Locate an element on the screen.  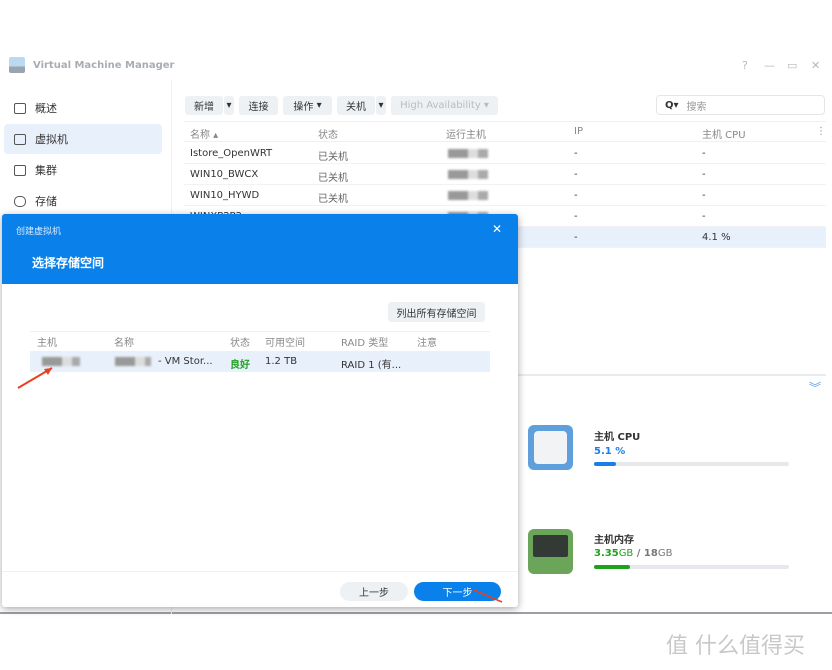
col-name: 名称 ▴ is located at coordinates (204, 133).